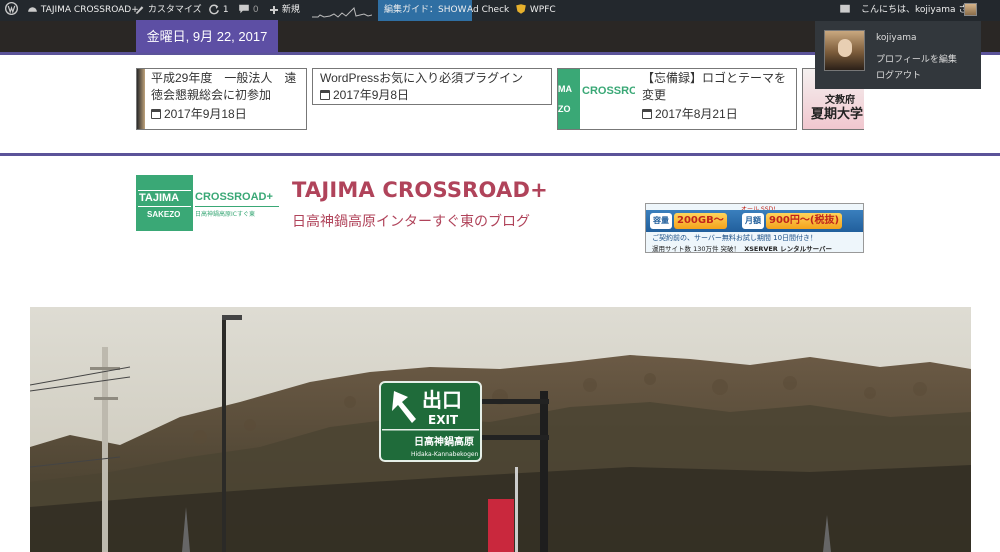 Image resolution: width=1000 pixels, height=552 pixels. What do you see at coordinates (159, 198) in the screenshot?
I see `logo-word-tajima: TAJIMA` at bounding box center [159, 198].